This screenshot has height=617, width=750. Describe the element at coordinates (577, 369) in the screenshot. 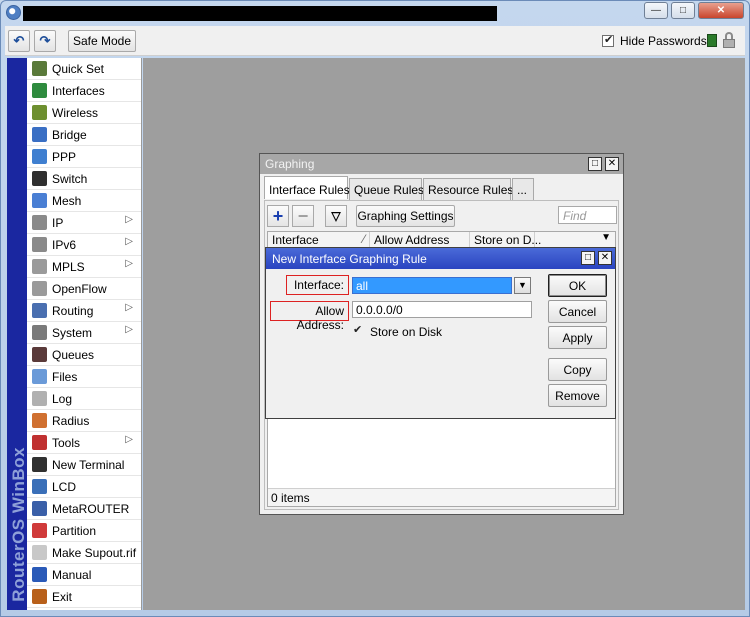

I see `copy-button: Copy` at that location.